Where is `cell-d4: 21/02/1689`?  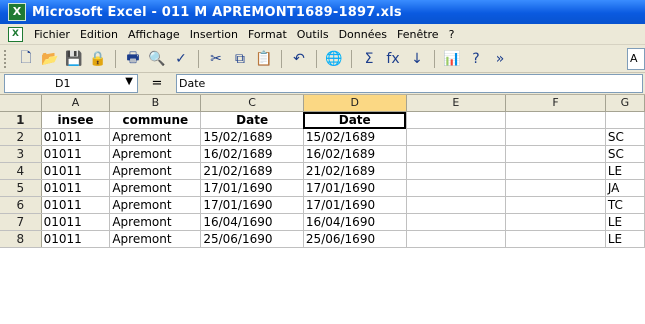
cell-d4: 21/02/1689 is located at coordinates (355, 171).